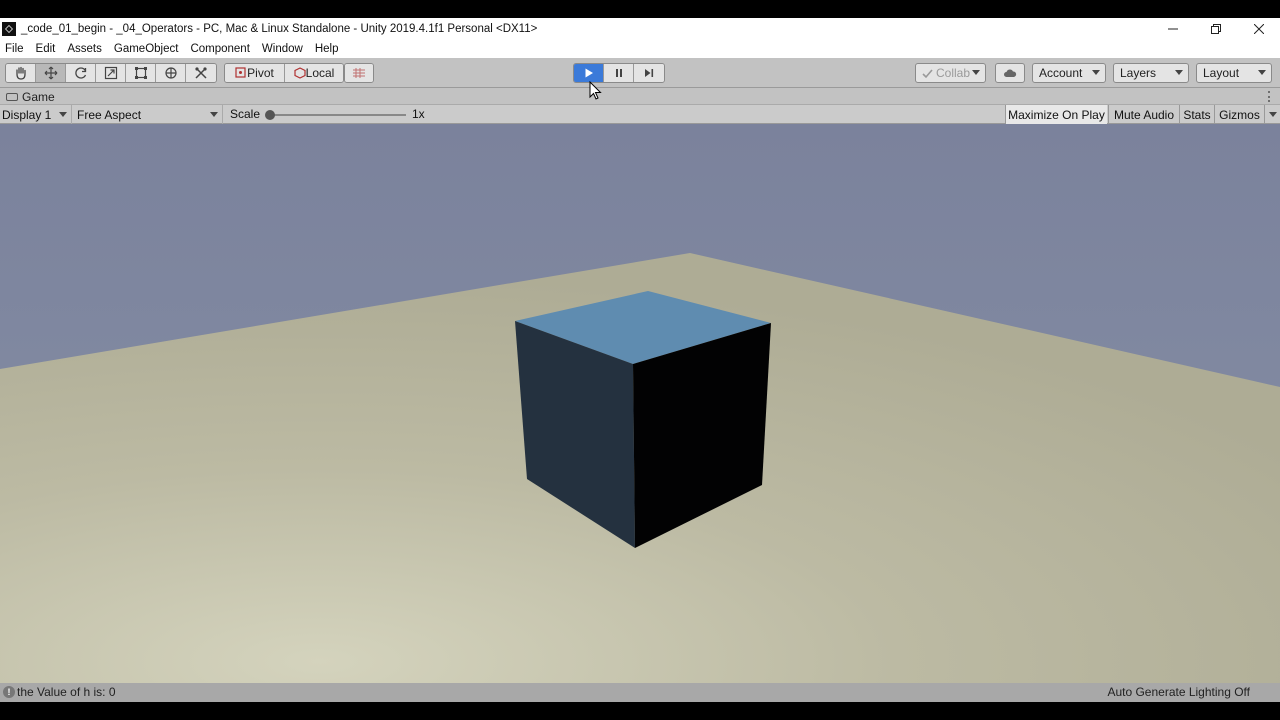 The width and height of the screenshot is (1280, 720). I want to click on account-dropdown: Account, so click(1069, 73).